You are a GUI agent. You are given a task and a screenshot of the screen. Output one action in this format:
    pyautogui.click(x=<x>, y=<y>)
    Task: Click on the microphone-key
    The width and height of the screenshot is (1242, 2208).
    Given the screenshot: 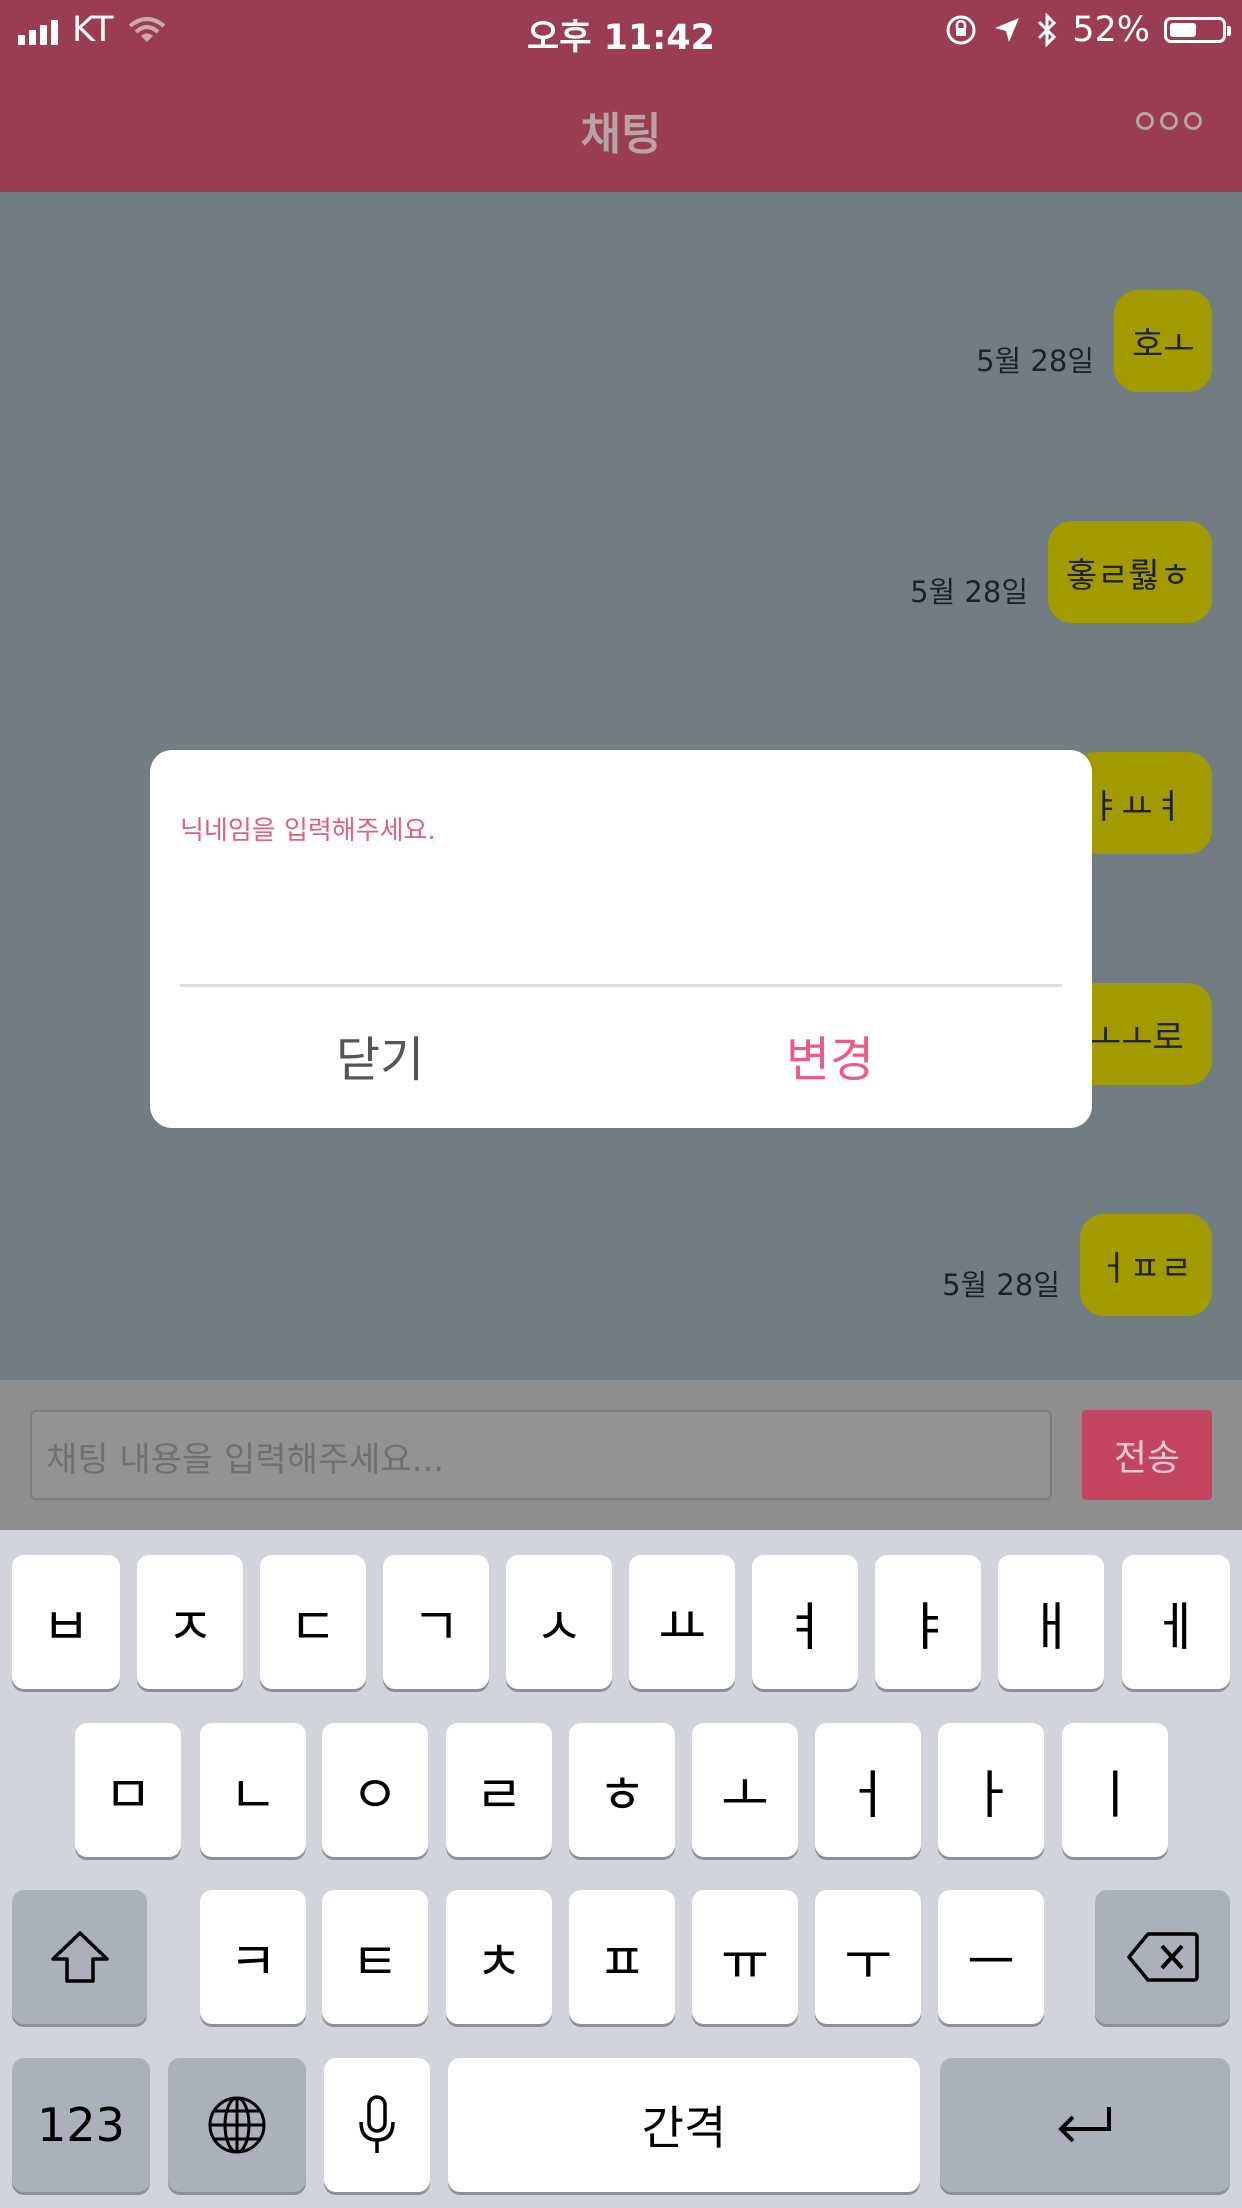 What is the action you would take?
    pyautogui.click(x=377, y=2125)
    